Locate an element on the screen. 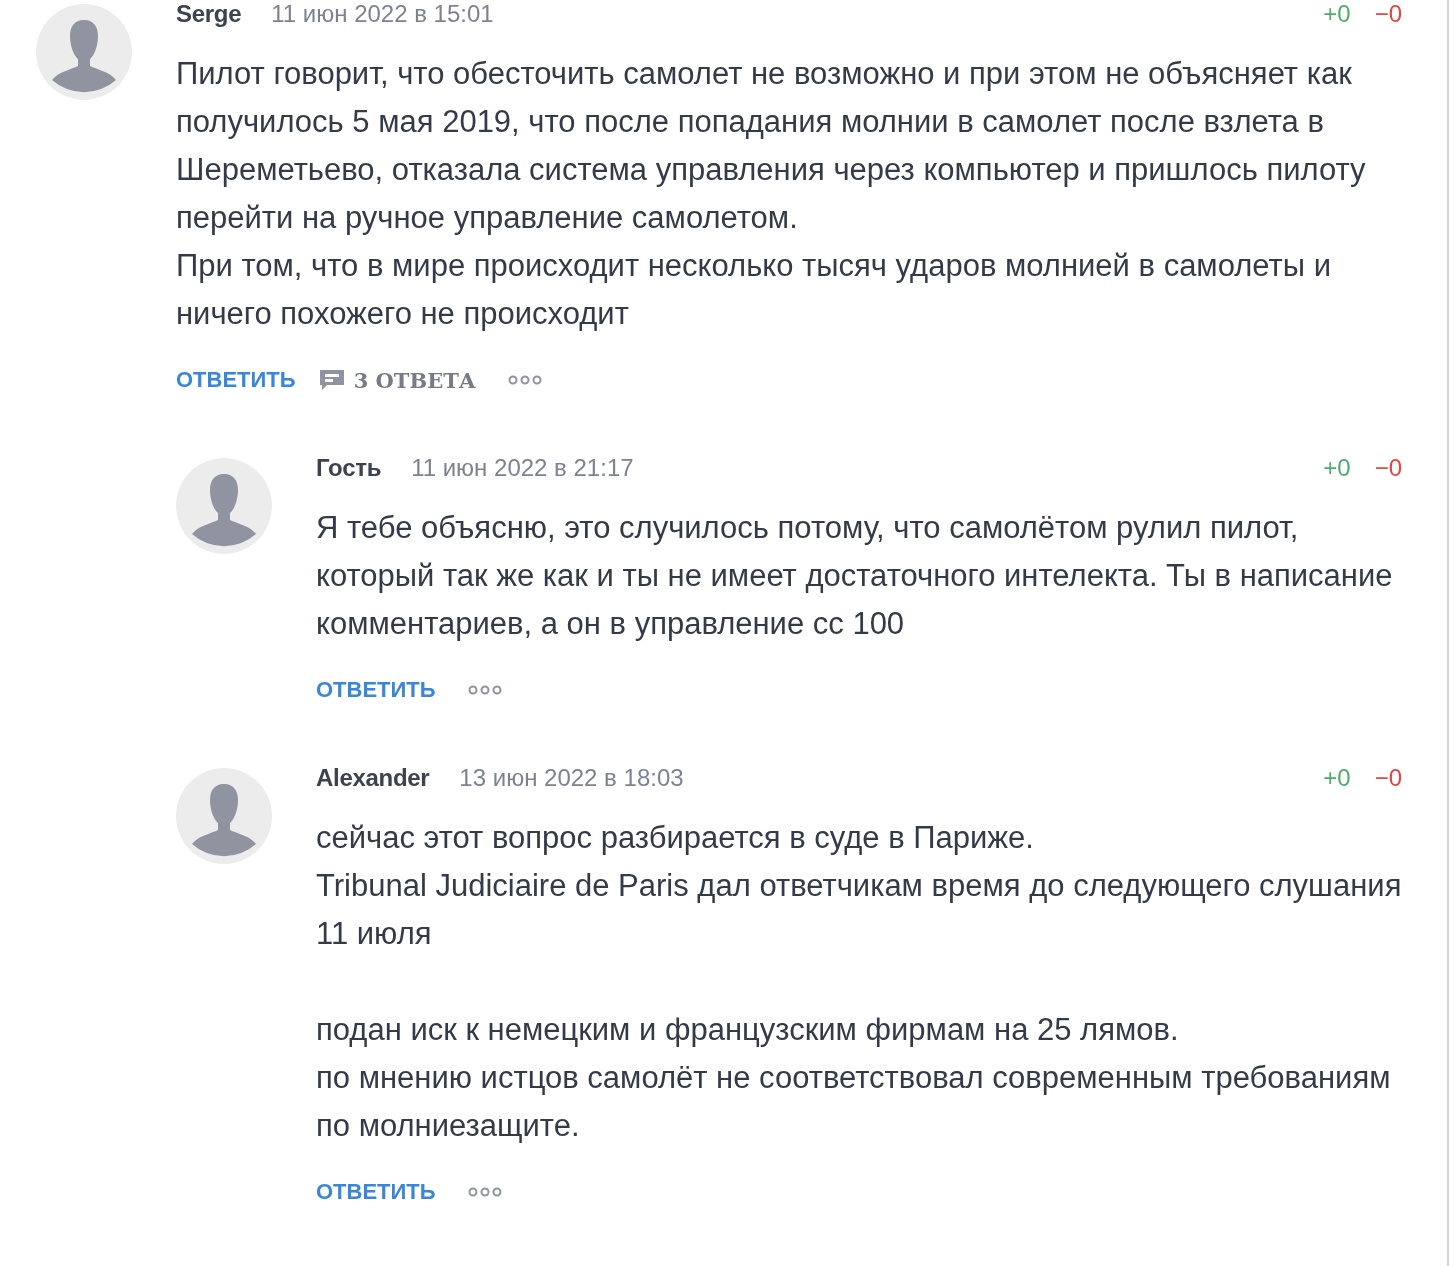 The width and height of the screenshot is (1454, 1266). comment-text: сейчас этот вопрос разбирается в суде в Париже. Tribunal Judiciaire de Paris дал ответчикам время до следующего слушания 11 июля is located at coordinates (859, 886).